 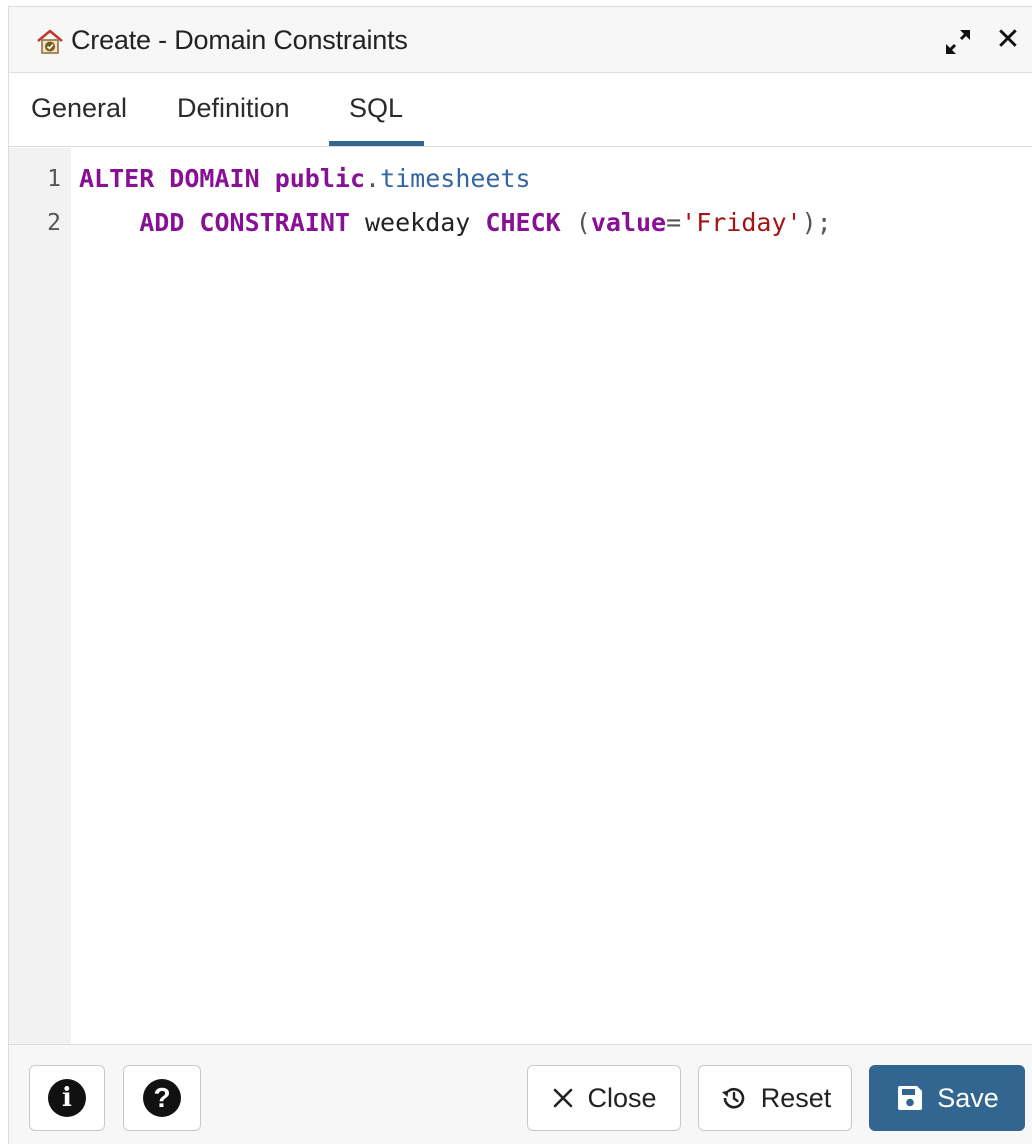 I want to click on floppy-disk-icon, so click(x=910, y=1098).